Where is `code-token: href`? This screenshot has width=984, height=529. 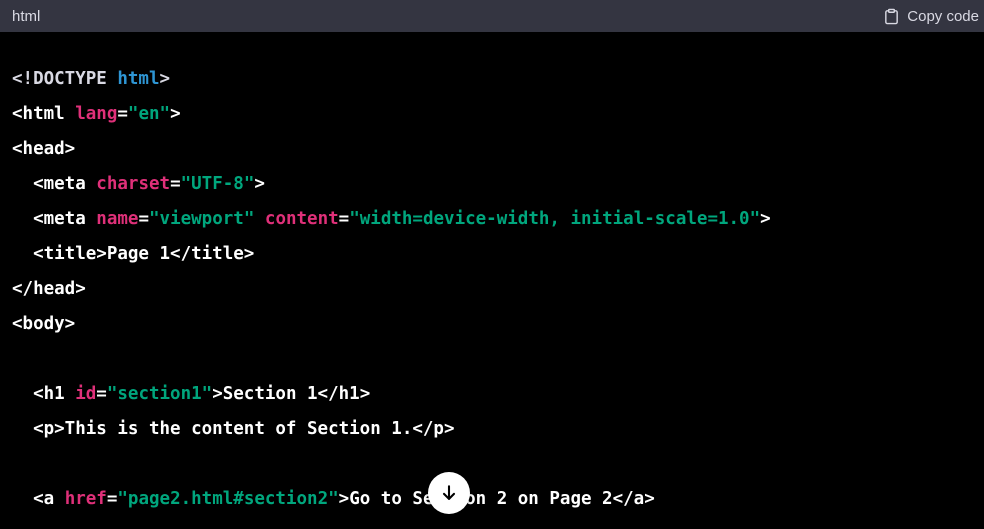
code-token: href is located at coordinates (85, 499).